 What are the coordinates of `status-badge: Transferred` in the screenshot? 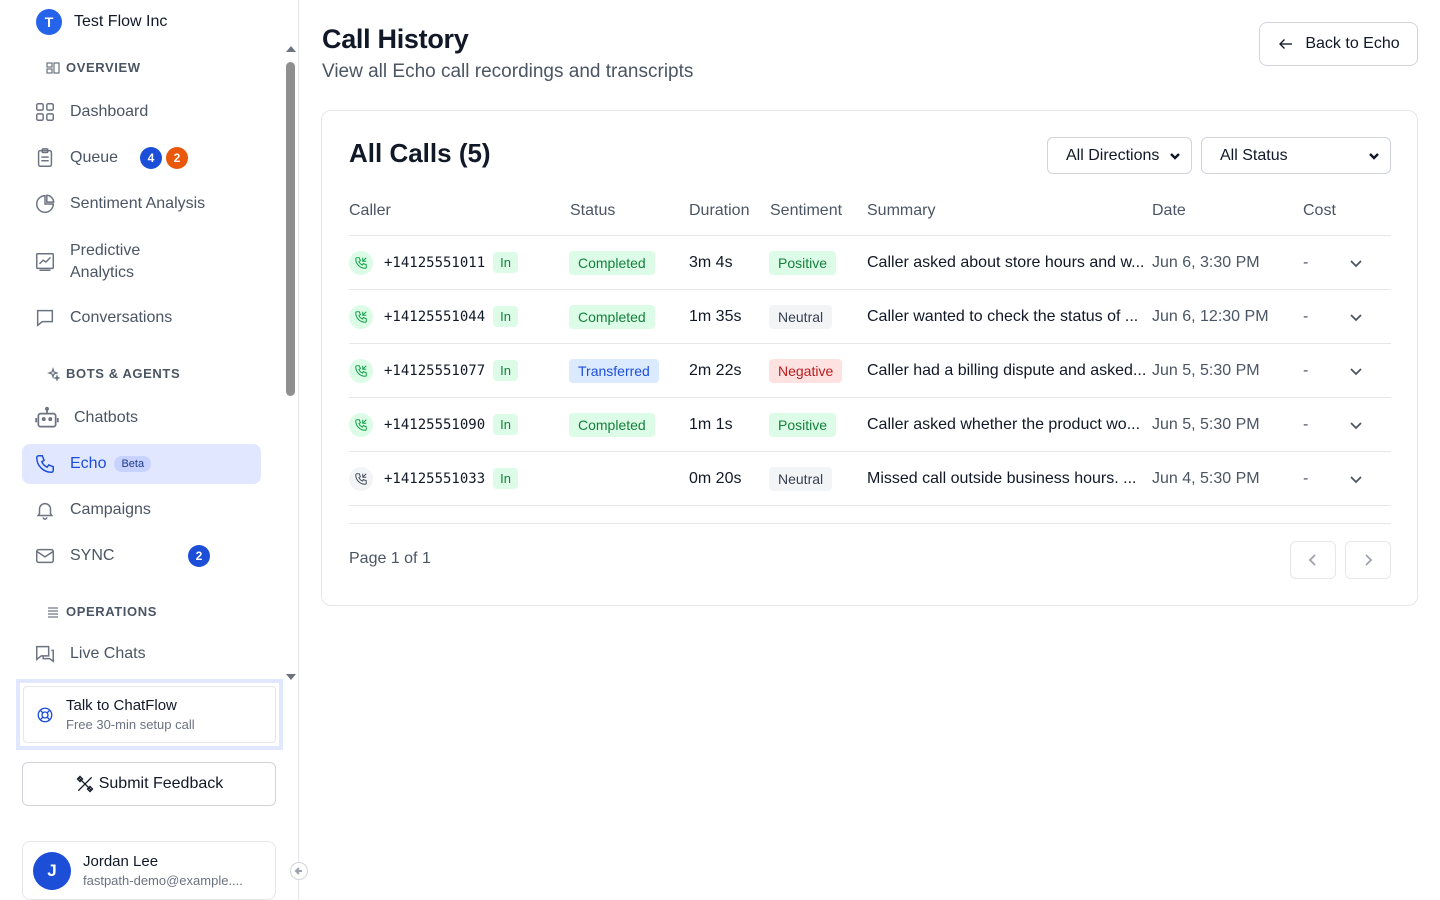 It's located at (614, 370).